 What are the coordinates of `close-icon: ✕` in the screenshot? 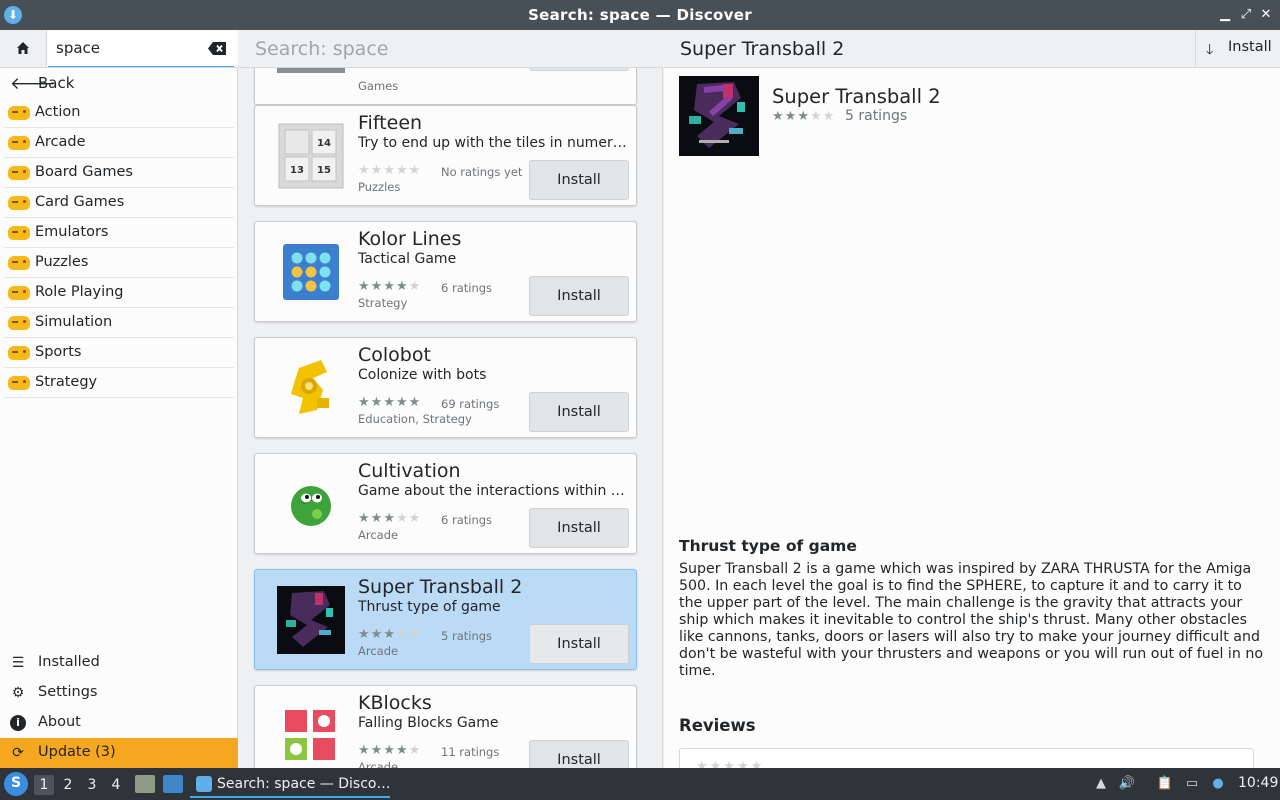 It's located at (1266, 15).